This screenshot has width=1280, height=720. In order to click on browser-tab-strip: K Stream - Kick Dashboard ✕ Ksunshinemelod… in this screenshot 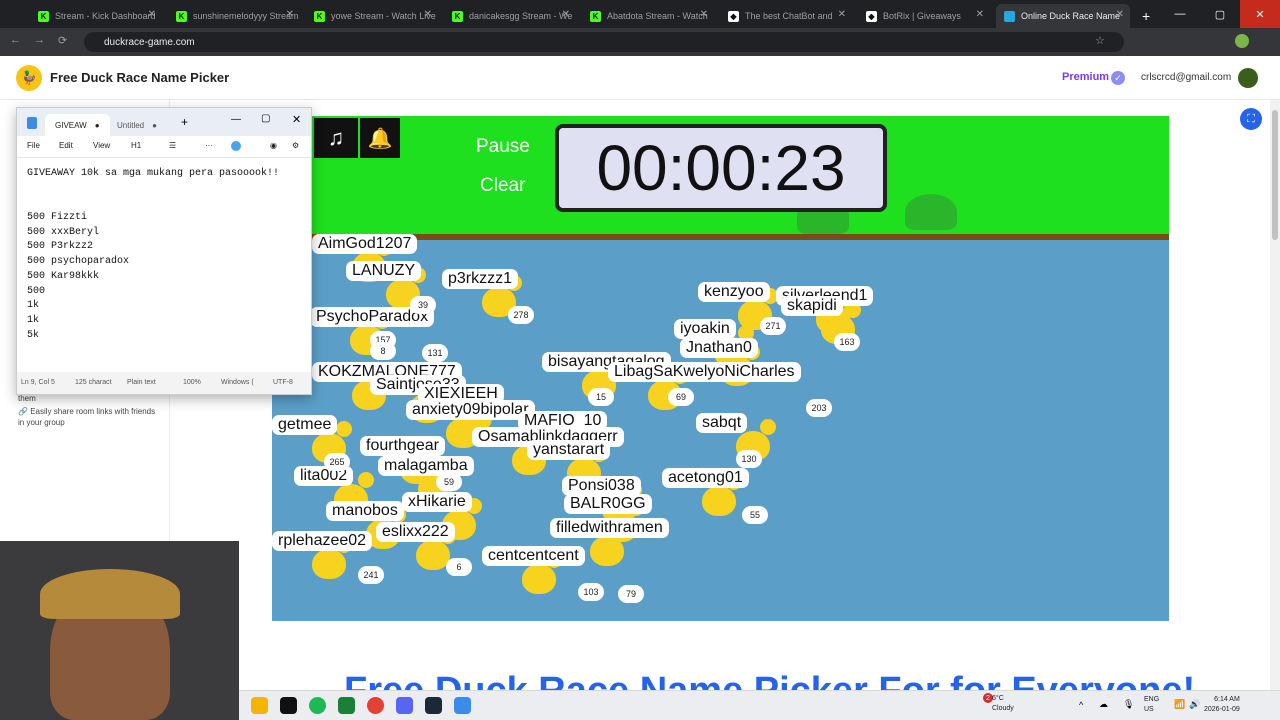, I will do `click(640, 14)`.